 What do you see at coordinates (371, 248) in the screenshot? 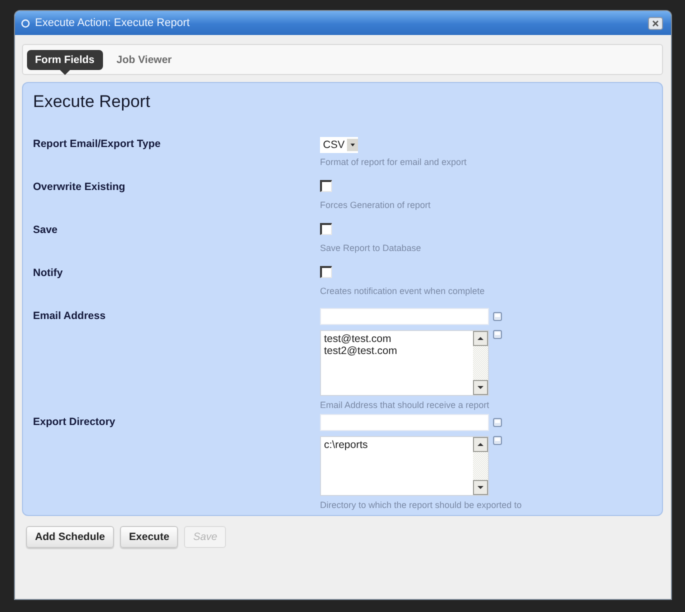
I see `field-hint: Save Report to Database` at bounding box center [371, 248].